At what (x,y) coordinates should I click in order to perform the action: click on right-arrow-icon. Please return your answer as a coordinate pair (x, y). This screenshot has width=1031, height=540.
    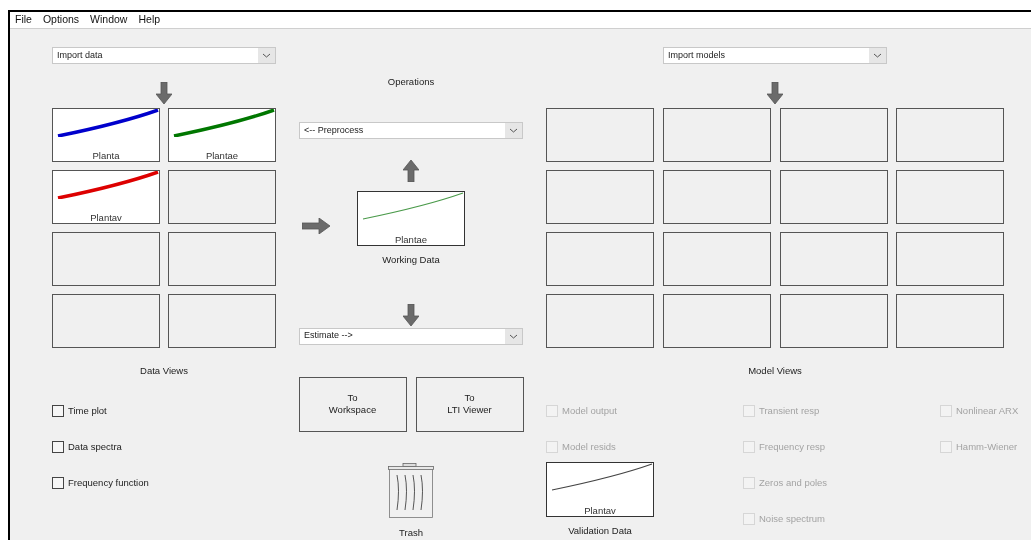
    Looking at the image, I should click on (316, 226).